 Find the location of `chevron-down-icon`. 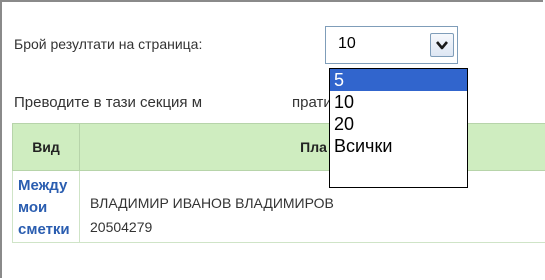

chevron-down-icon is located at coordinates (442, 45).